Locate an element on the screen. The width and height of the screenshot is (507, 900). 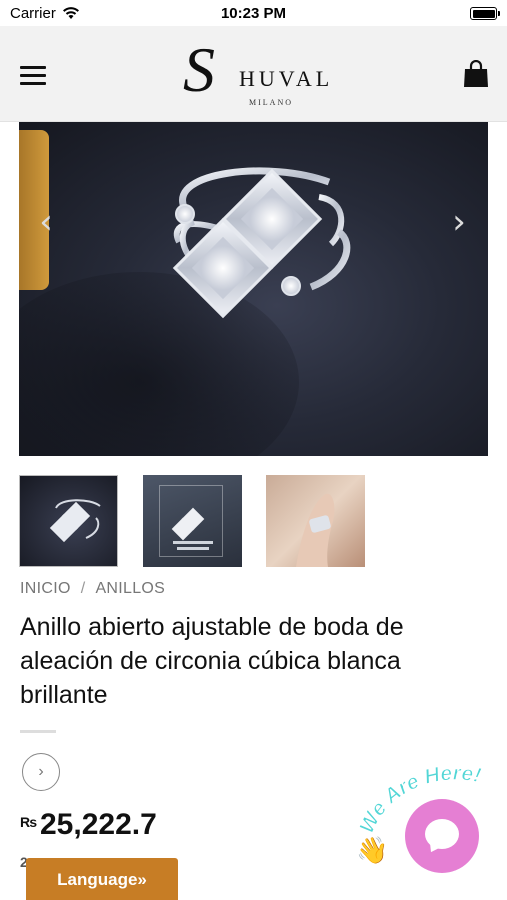
battery-icon is located at coordinates (485, 13).